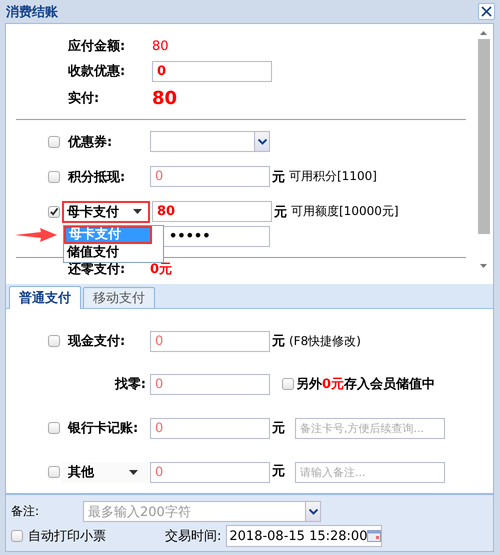  I want to click on remark-label: 备注:, so click(25, 511).